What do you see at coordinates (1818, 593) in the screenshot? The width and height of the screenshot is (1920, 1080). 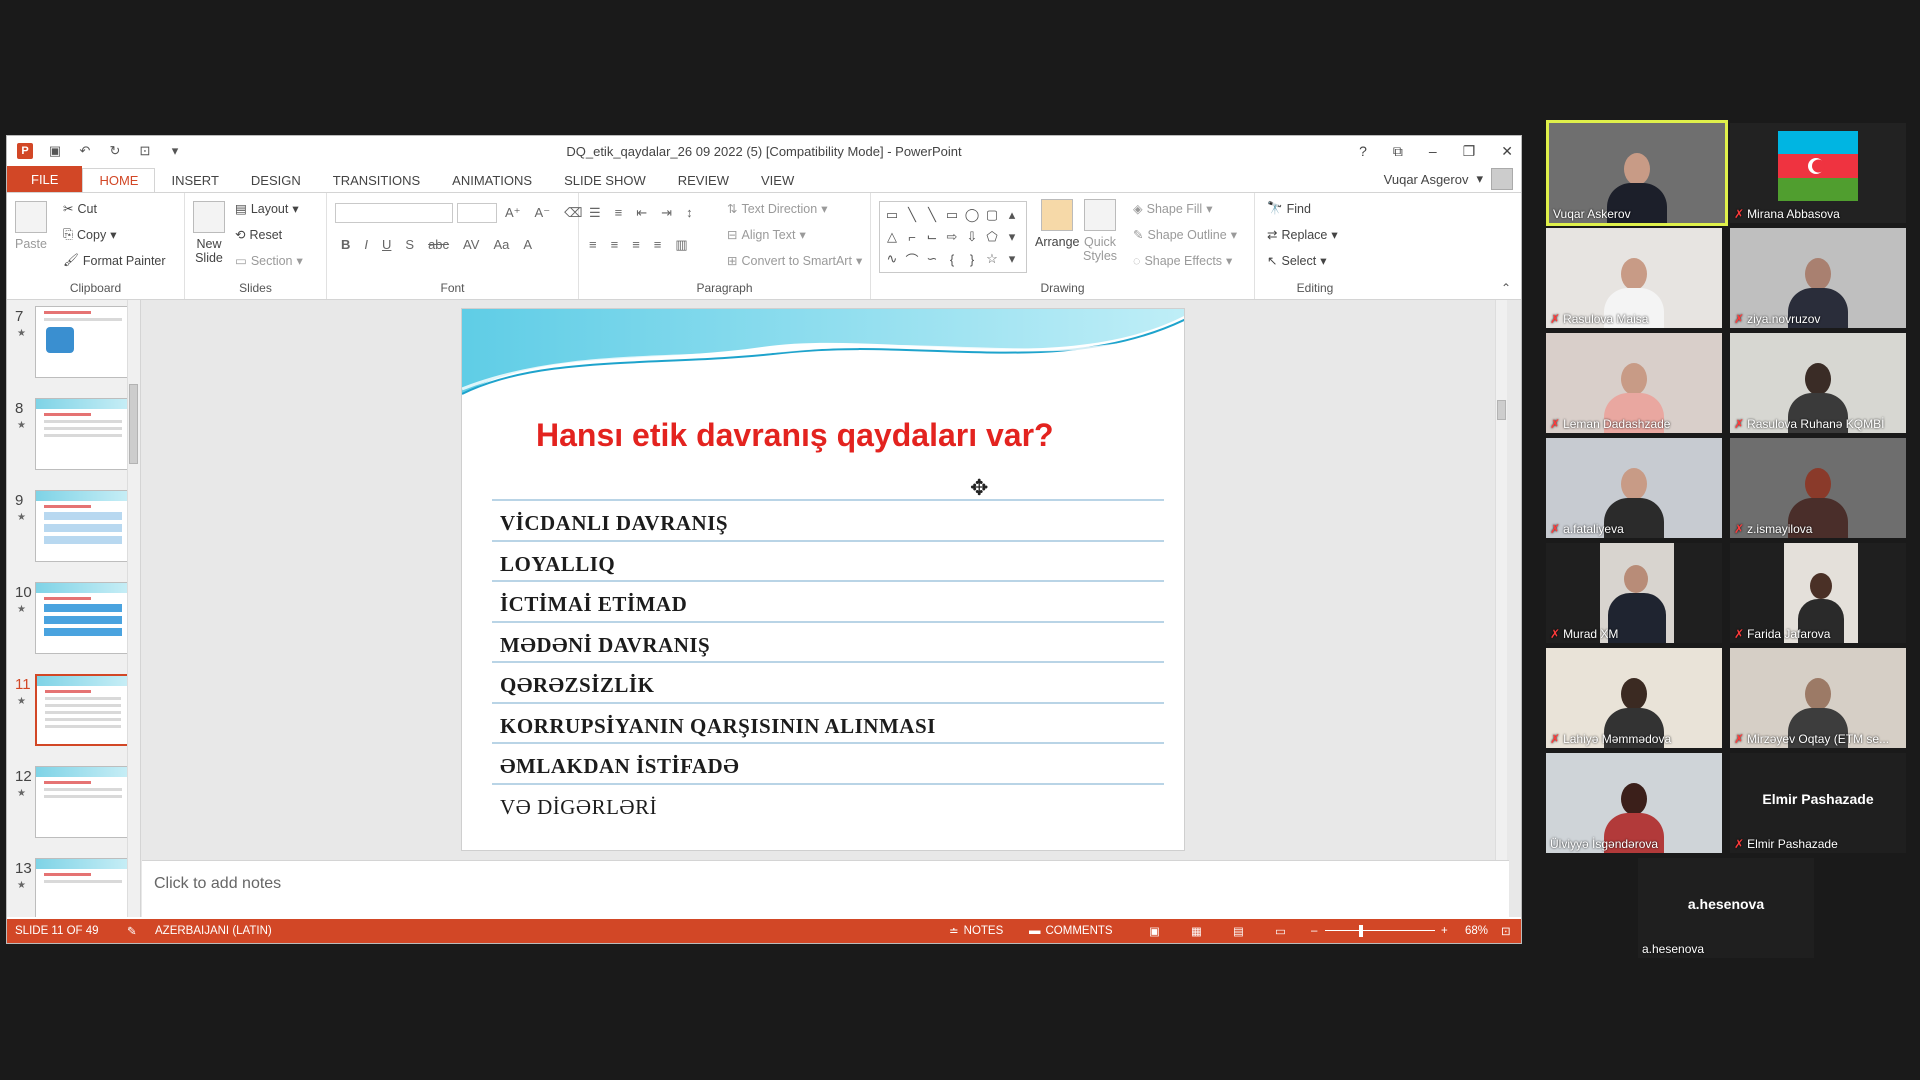 I see `video-tile: ✗ Farida Jafarova` at bounding box center [1818, 593].